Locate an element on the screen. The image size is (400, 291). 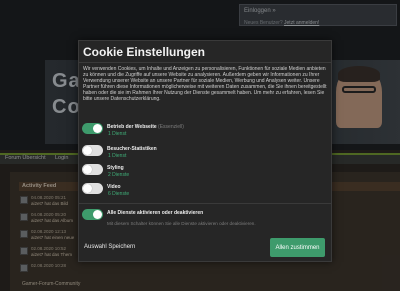
option-services-link: 6 Dienste is located at coordinates (118, 194).